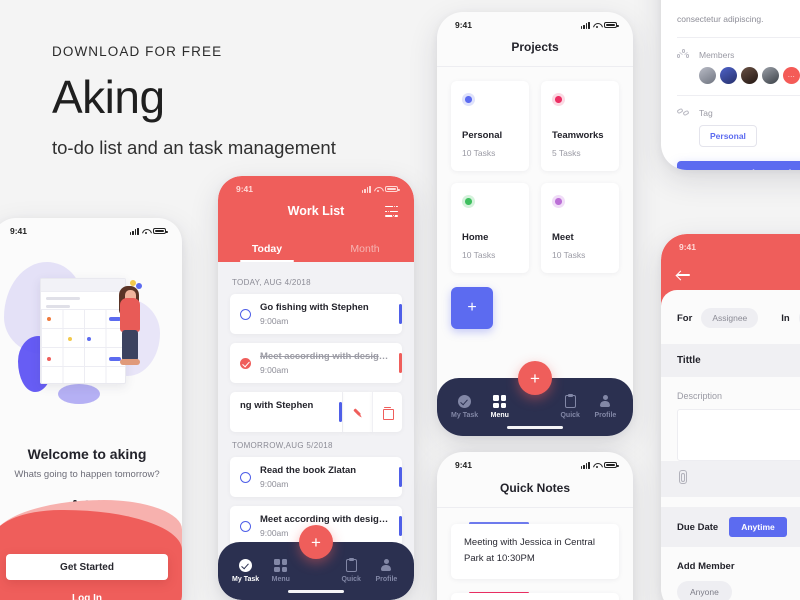 This screenshot has width=800, height=600. I want to click on project-card: Teamworks 5 Tasks, so click(580, 126).